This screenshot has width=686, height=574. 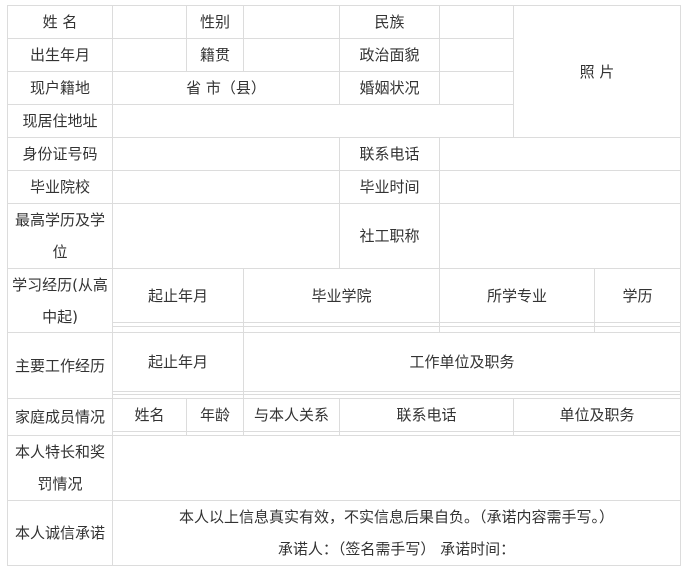 What do you see at coordinates (214, 22) in the screenshot?
I see `gender-label: 性别` at bounding box center [214, 22].